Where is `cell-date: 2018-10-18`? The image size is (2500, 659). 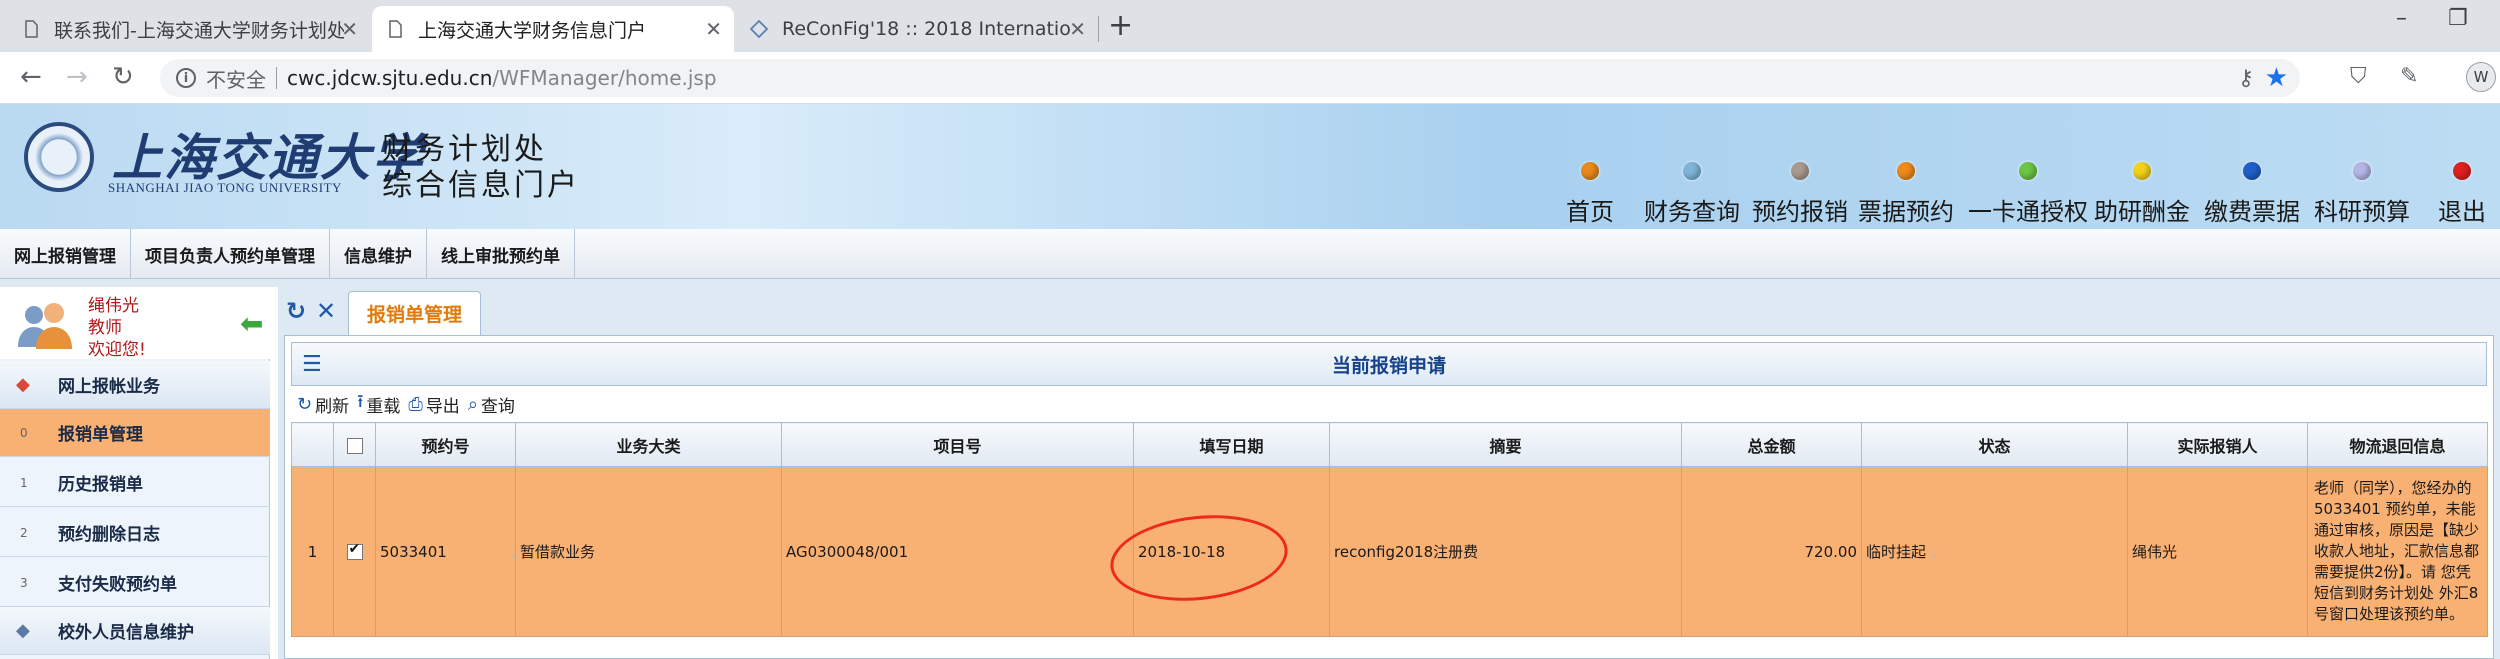 cell-date: 2018-10-18 is located at coordinates (1231, 551).